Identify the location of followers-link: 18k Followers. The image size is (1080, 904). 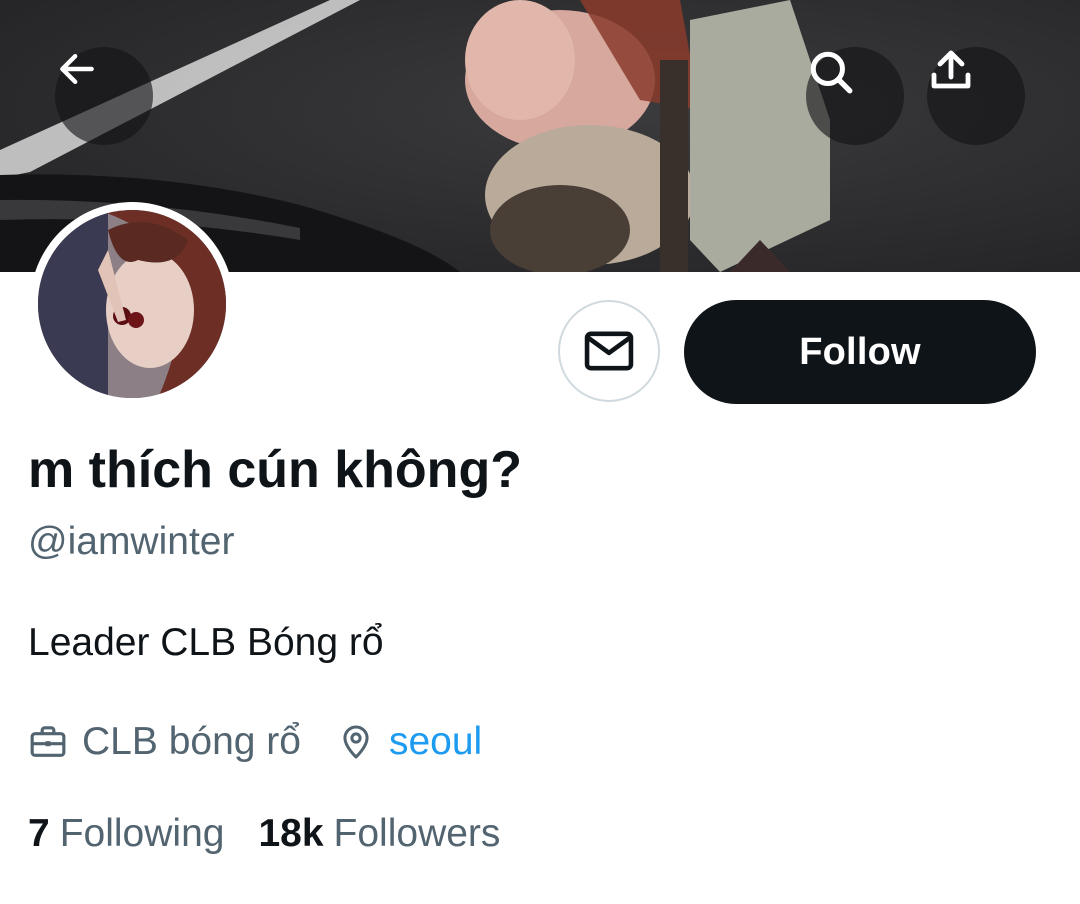
(379, 834).